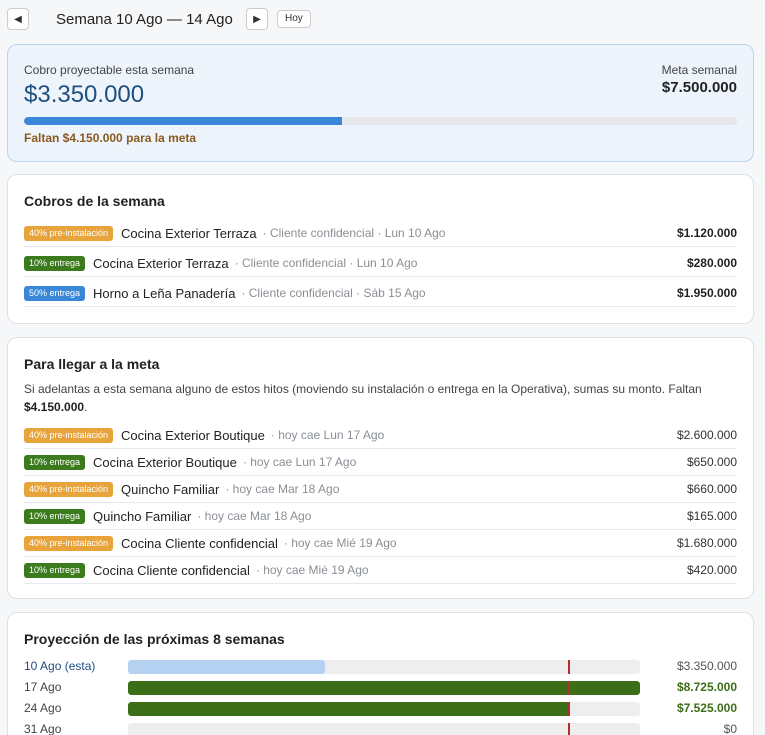 The image size is (765, 735). What do you see at coordinates (706, 543) in the screenshot?
I see `row-amount: $1.680.000` at bounding box center [706, 543].